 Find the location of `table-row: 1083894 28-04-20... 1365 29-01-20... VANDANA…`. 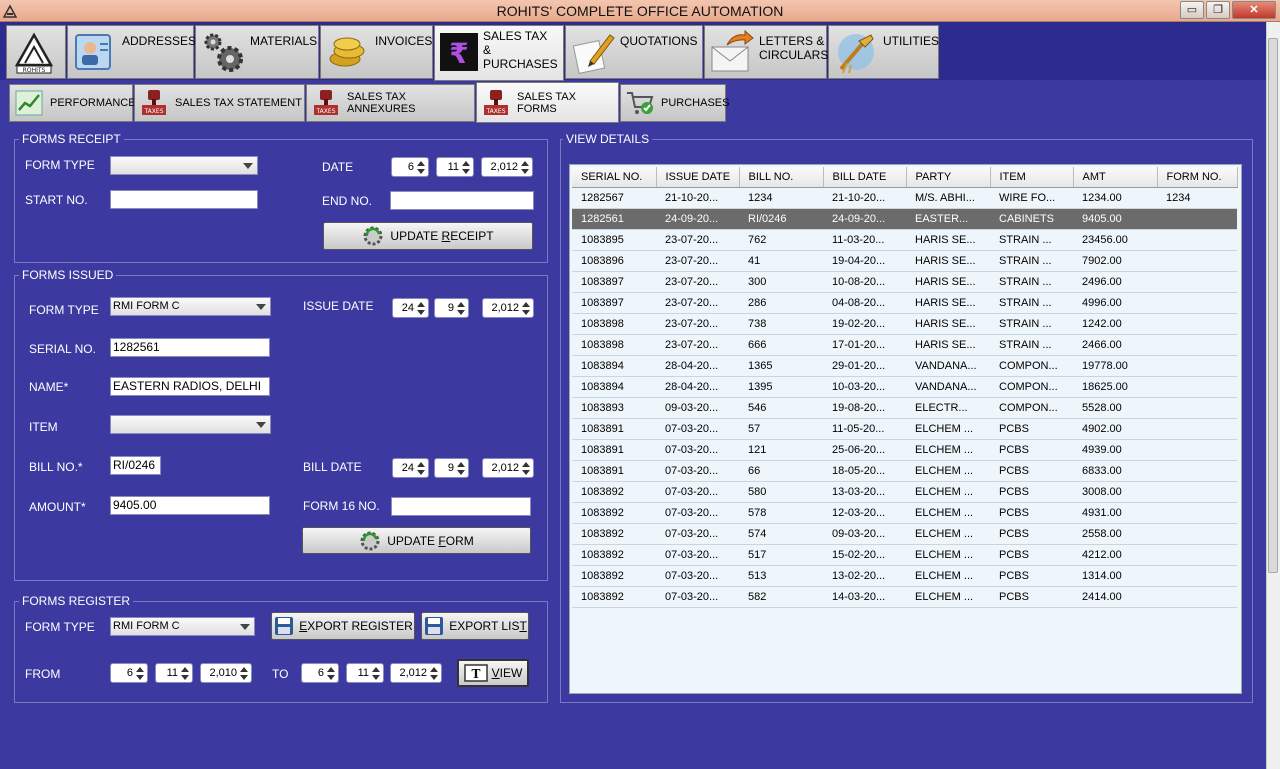

table-row: 1083894 28-04-20... 1365 29-01-20... VANDANA… is located at coordinates (904, 366).